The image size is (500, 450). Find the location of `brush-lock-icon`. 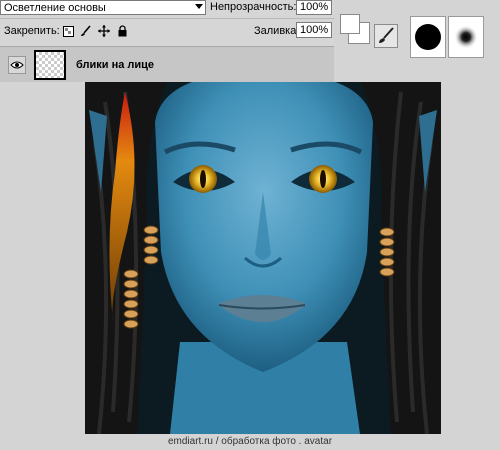

brush-lock-icon is located at coordinates (86, 31).